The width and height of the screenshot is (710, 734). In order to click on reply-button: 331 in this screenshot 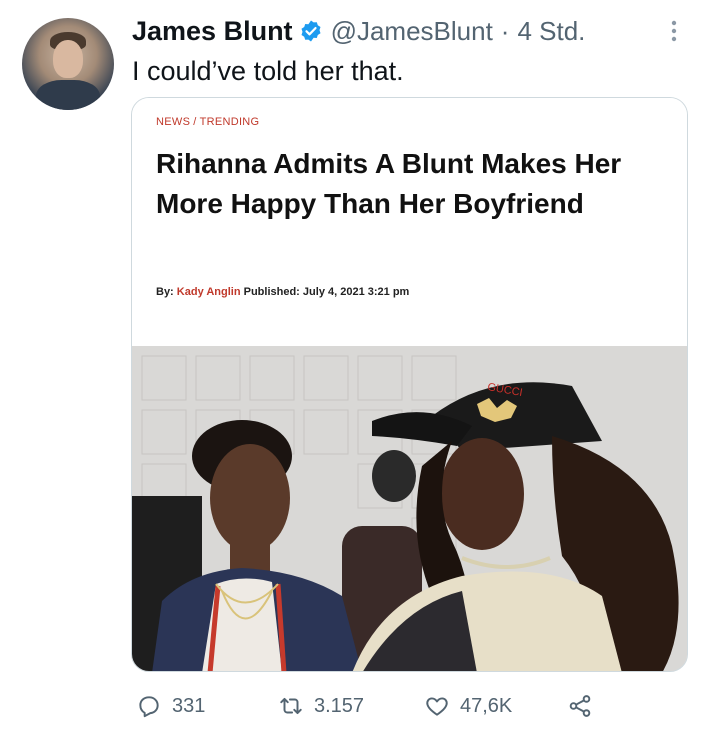, I will do `click(170, 706)`.